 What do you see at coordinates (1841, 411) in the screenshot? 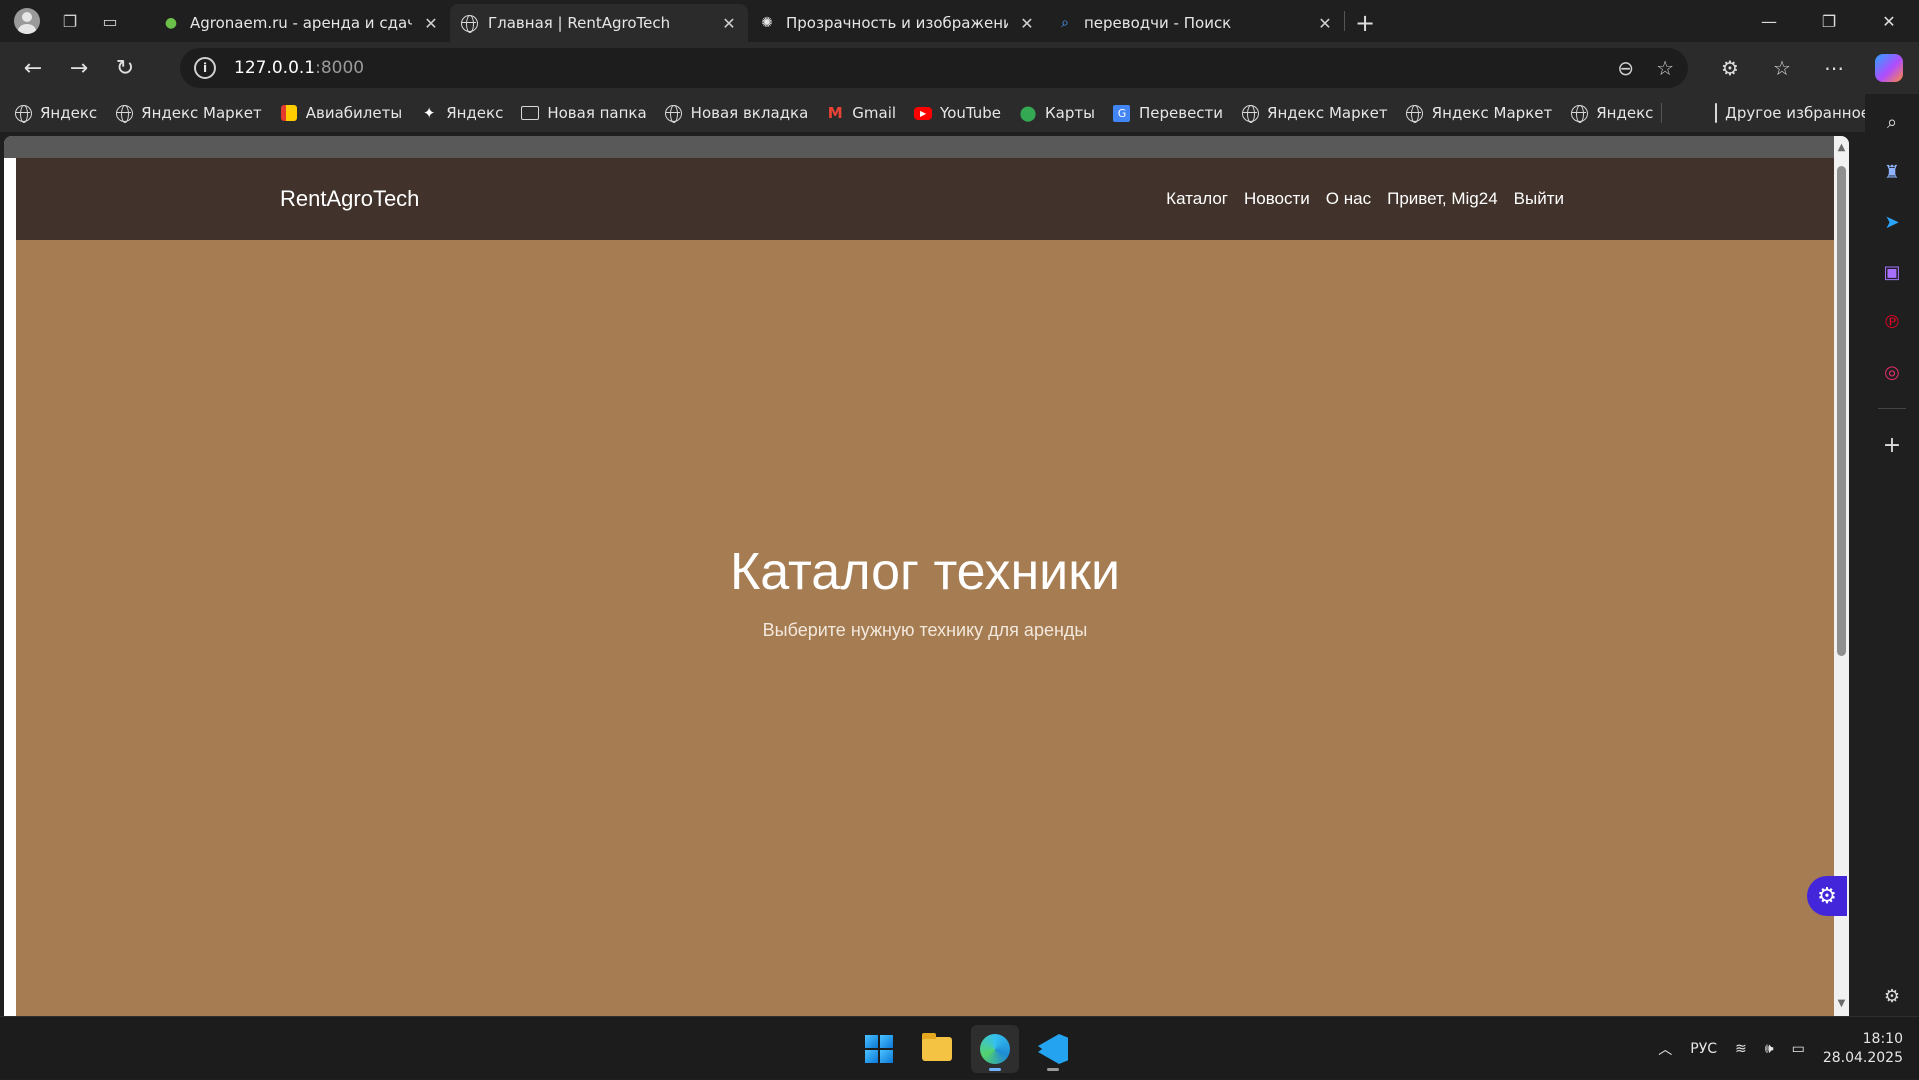
I see `scrollbar-thumb` at bounding box center [1841, 411].